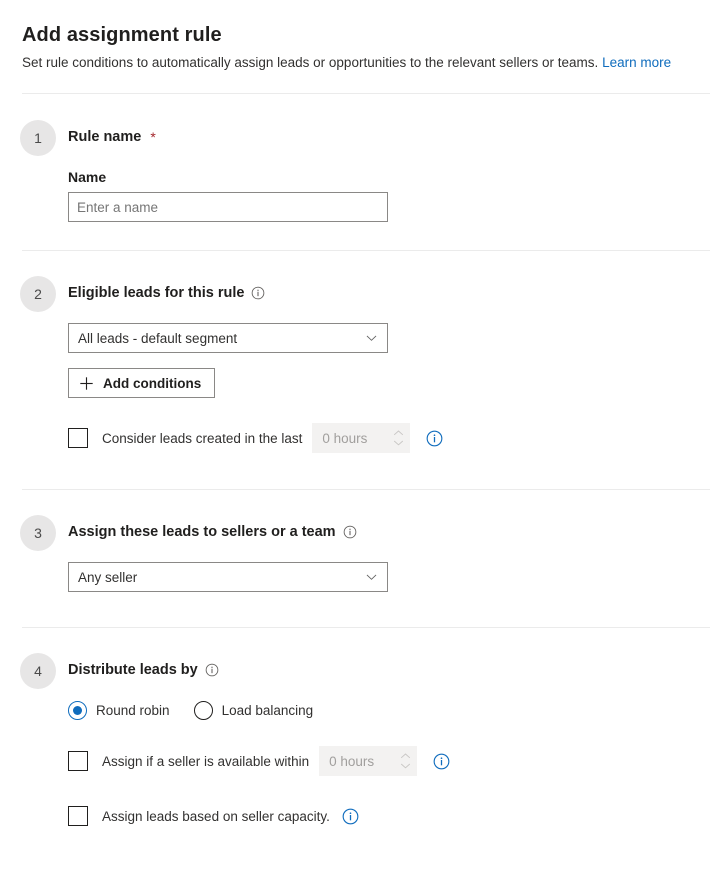 The height and width of the screenshot is (886, 710). Describe the element at coordinates (38, 294) in the screenshot. I see `step-number-2: 2` at that location.